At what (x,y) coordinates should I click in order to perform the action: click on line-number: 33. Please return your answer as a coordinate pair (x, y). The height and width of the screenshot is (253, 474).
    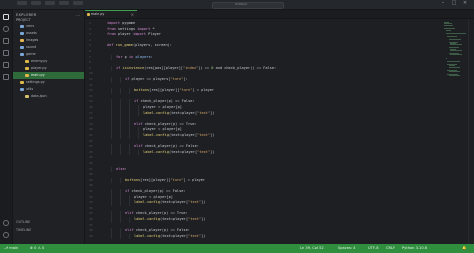
    Looking at the image, I should click on (91, 202).